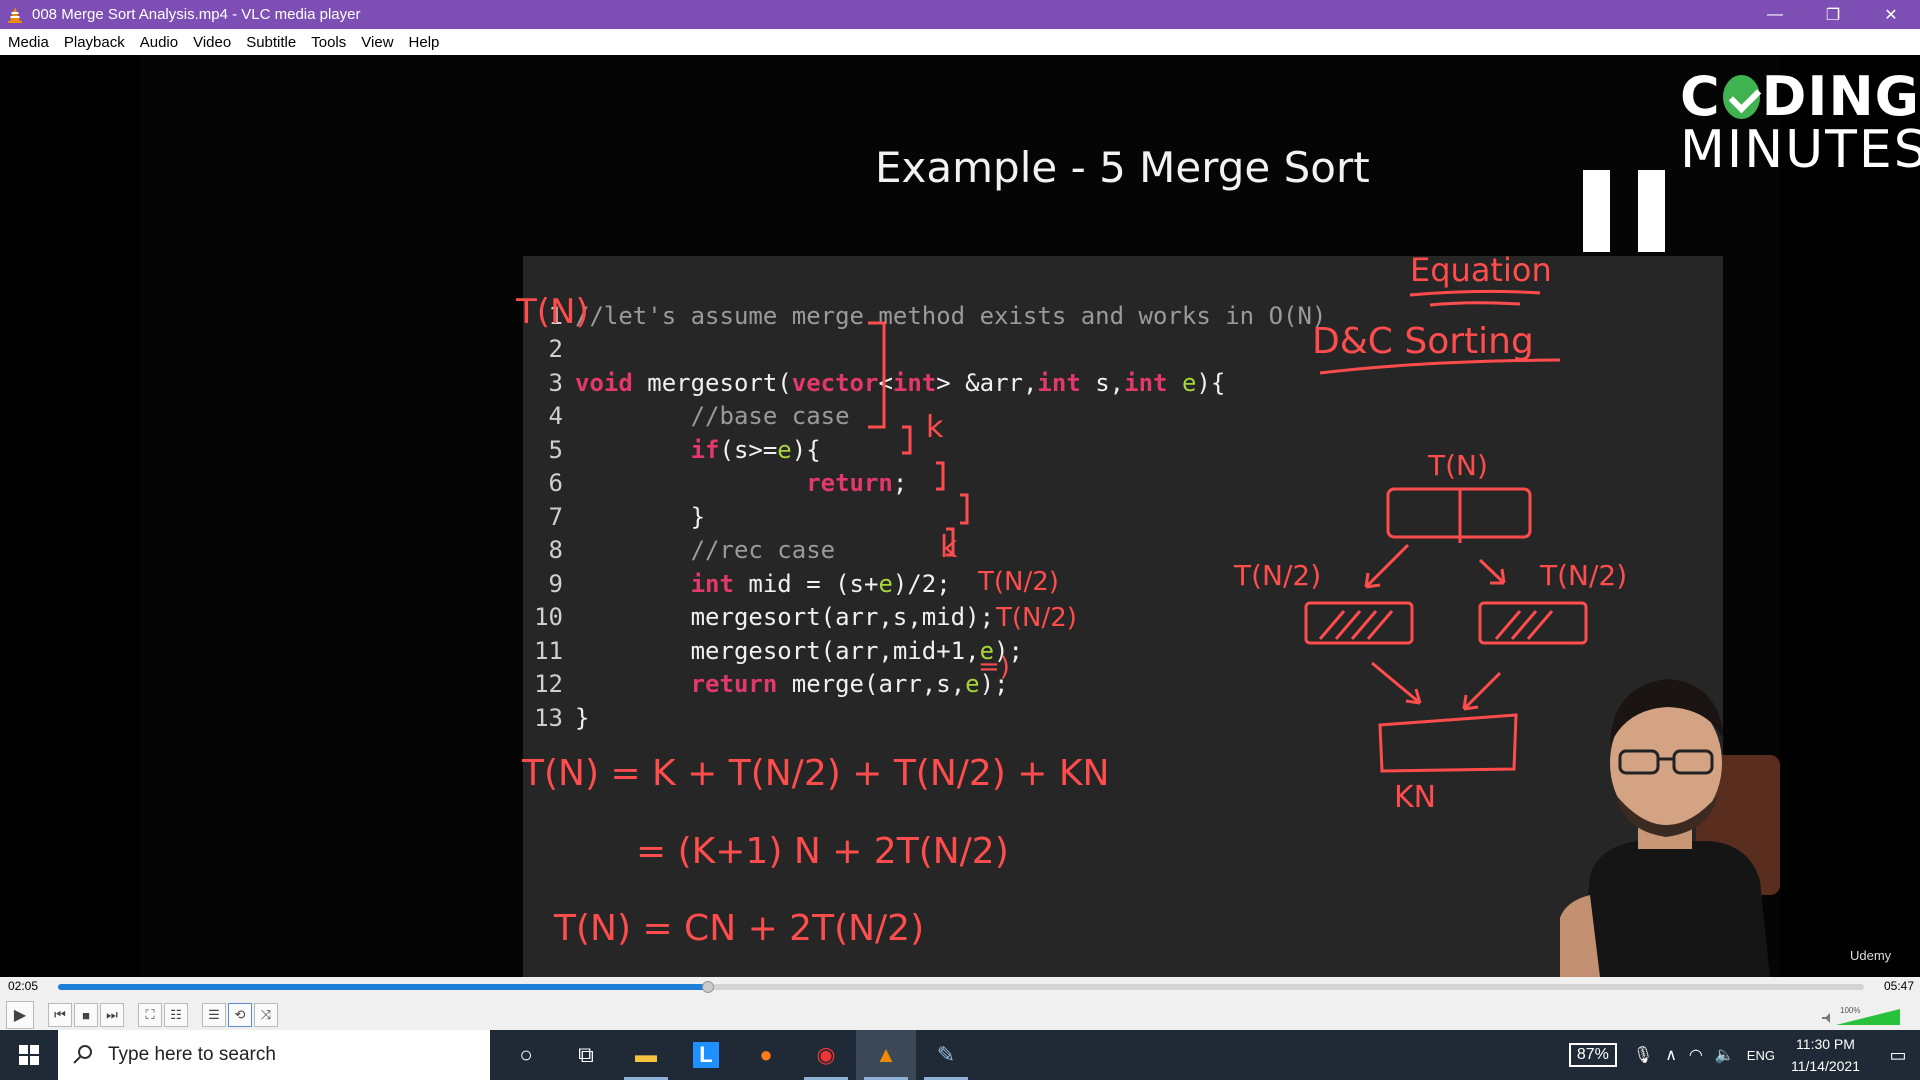 This screenshot has height=1080, width=1920. Describe the element at coordinates (1744, 1055) in the screenshot. I see `system-tray: 87% 🎙 ∧ ◠ 🔈 ENG 11:30 PM 11/14/2021 ▭` at that location.